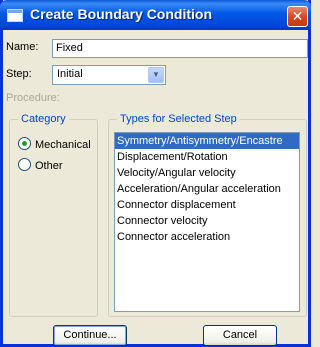  Describe the element at coordinates (24, 164) in the screenshot. I see `radio-unchecked-icon` at that location.